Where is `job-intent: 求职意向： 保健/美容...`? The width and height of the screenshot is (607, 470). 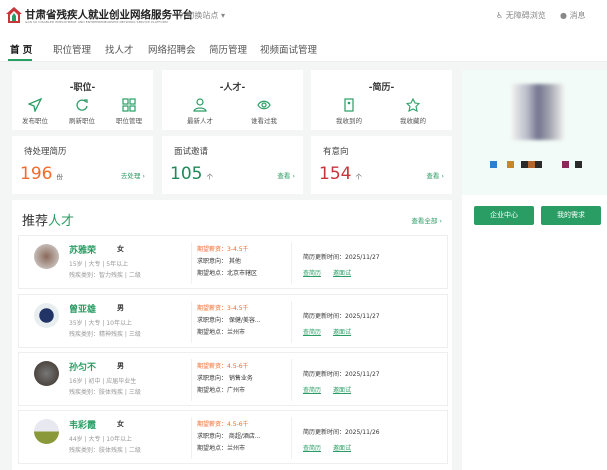
job-intent: 求职意向： 保健/美容... is located at coordinates (229, 320).